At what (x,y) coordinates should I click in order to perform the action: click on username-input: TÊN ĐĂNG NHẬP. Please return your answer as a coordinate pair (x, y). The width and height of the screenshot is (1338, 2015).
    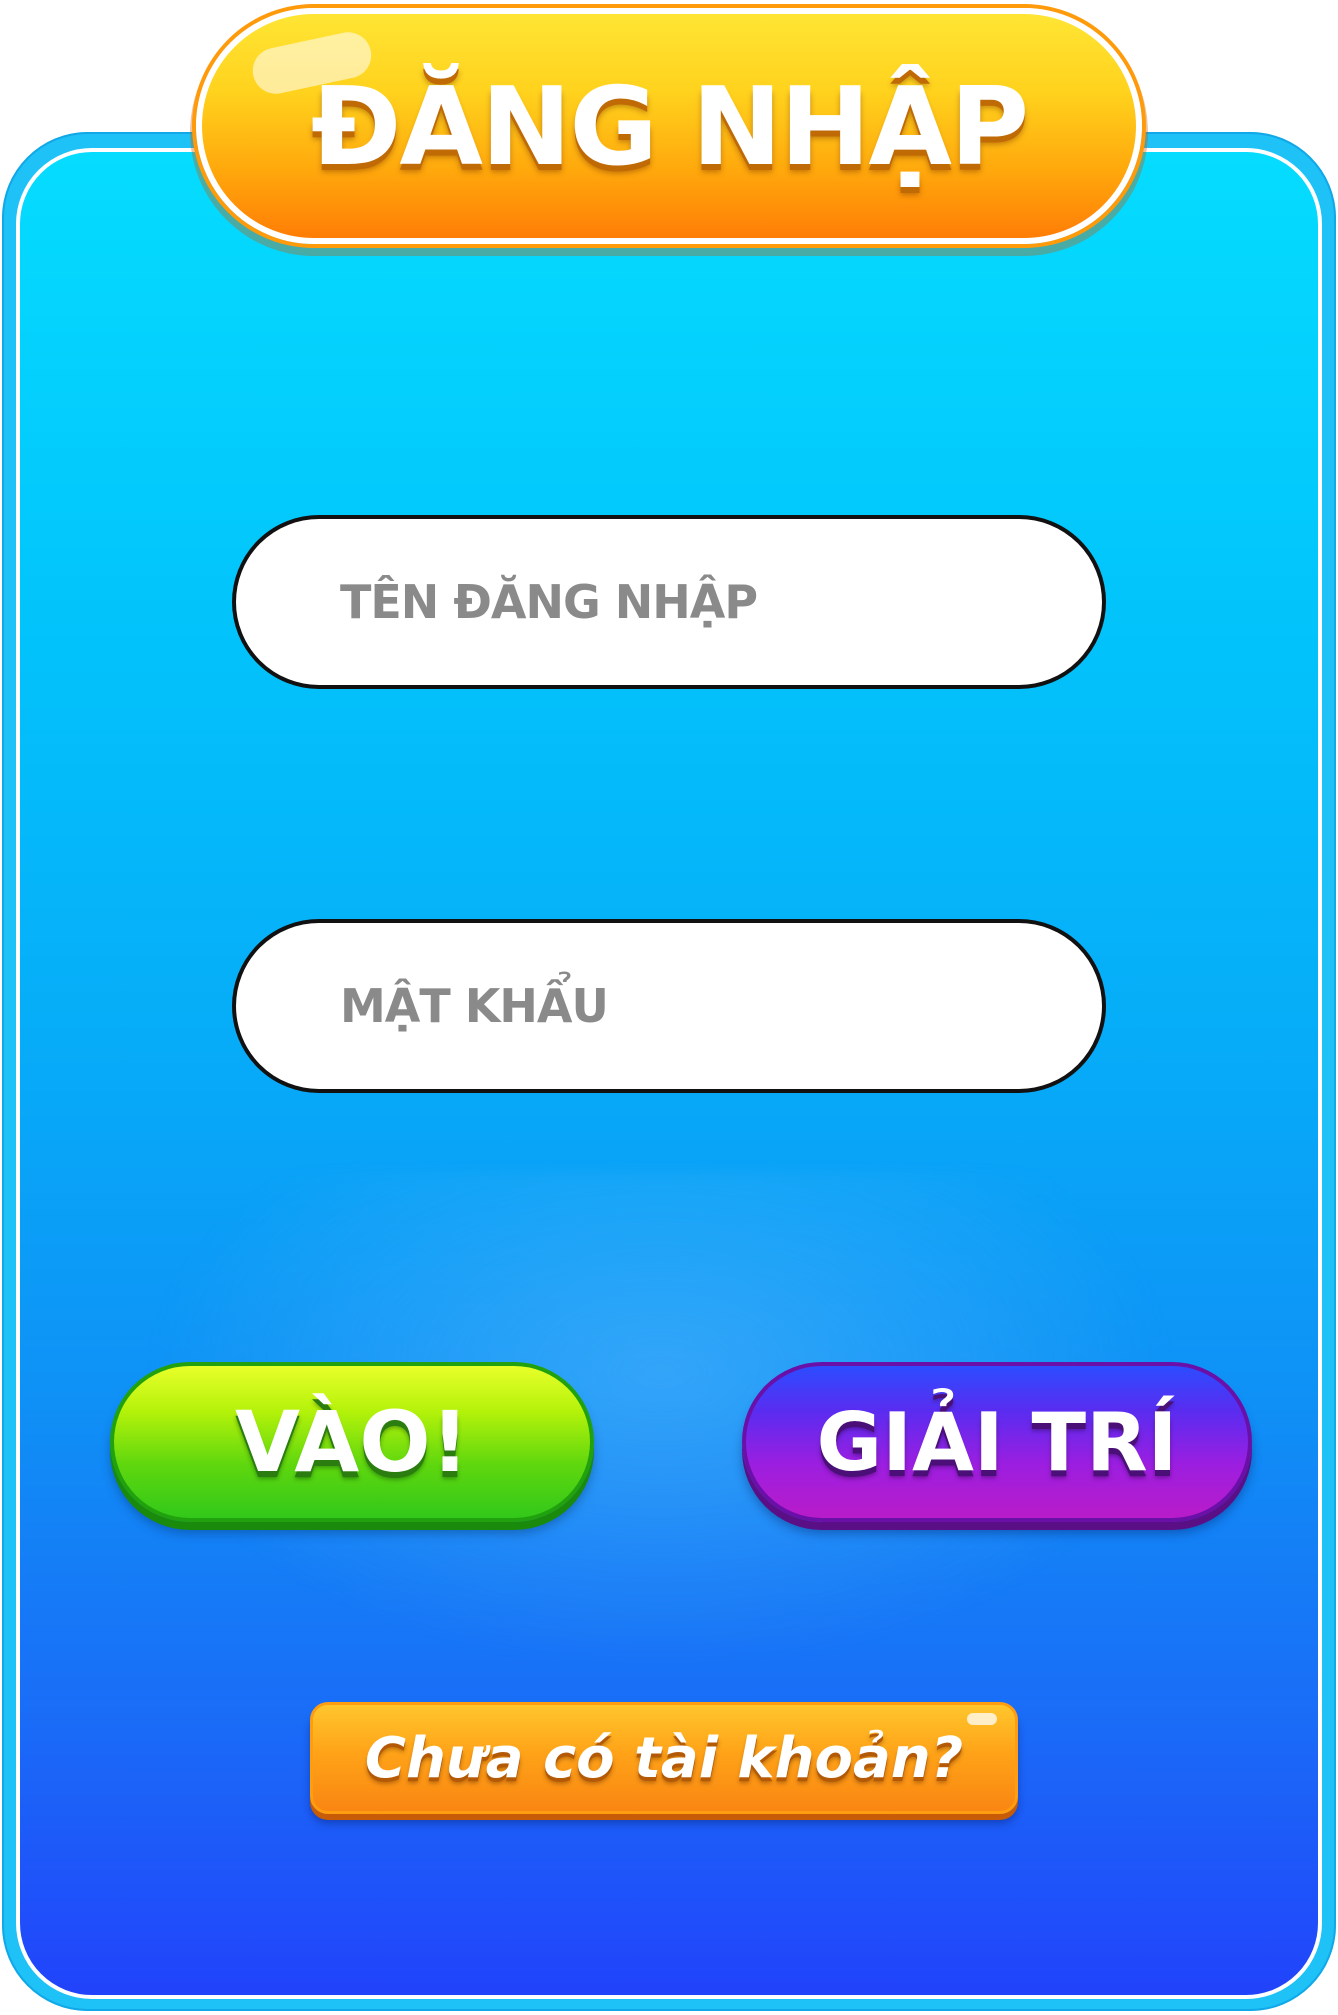
    Looking at the image, I should click on (669, 602).